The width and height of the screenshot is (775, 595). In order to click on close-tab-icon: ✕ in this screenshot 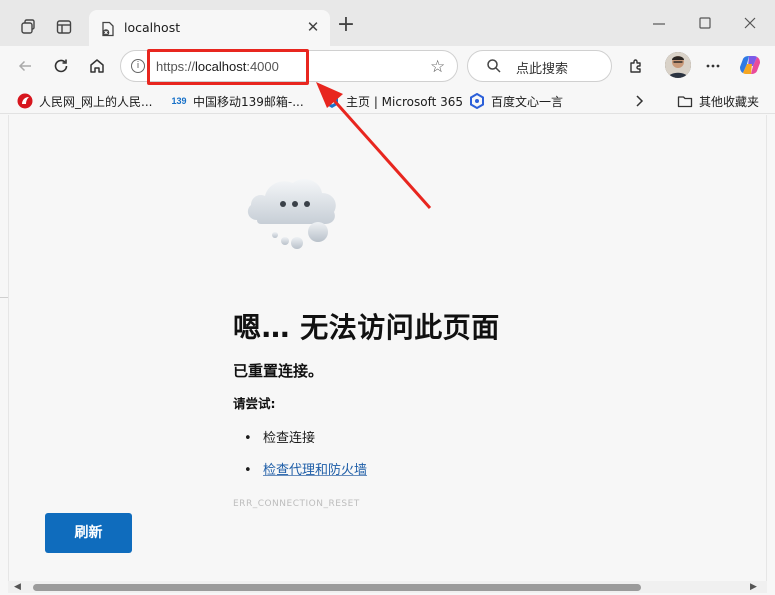, I will do `click(313, 27)`.